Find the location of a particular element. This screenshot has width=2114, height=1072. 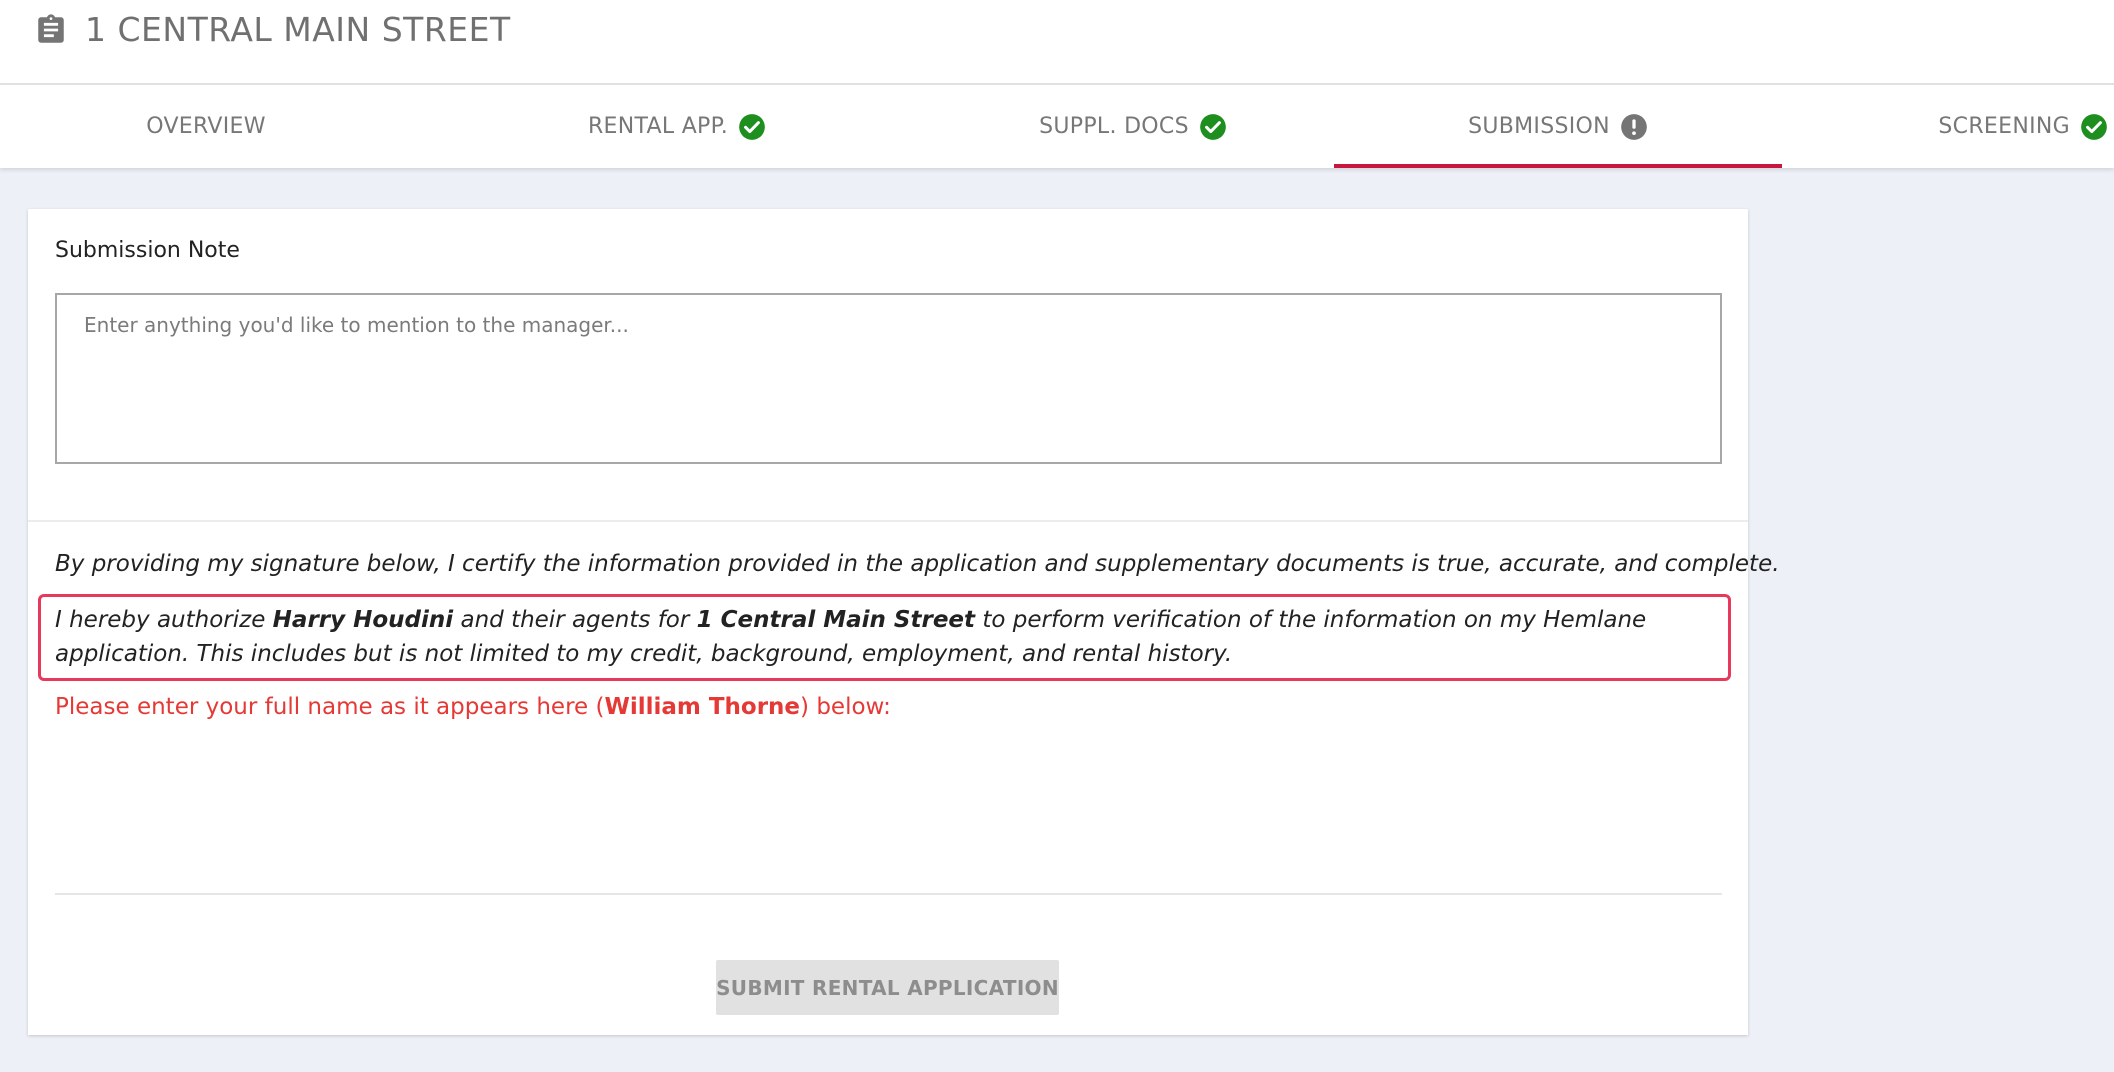

tab-overview-label: OVERVIEW is located at coordinates (206, 126).